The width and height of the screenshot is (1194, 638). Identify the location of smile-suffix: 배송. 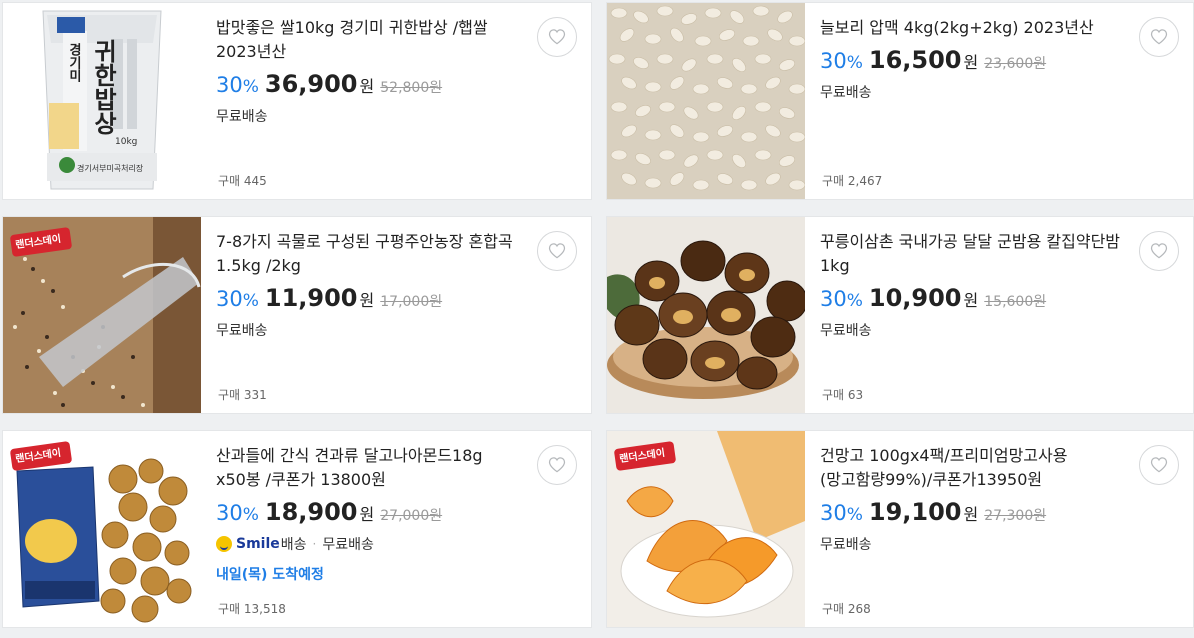
(293, 545).